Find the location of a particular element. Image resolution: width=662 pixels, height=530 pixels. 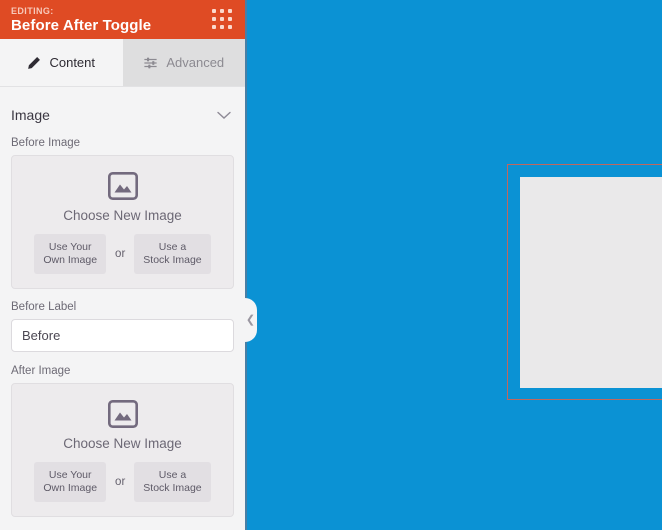

before-upload-actions: Use Your Own Image or Use a Stock Image is located at coordinates (122, 254).